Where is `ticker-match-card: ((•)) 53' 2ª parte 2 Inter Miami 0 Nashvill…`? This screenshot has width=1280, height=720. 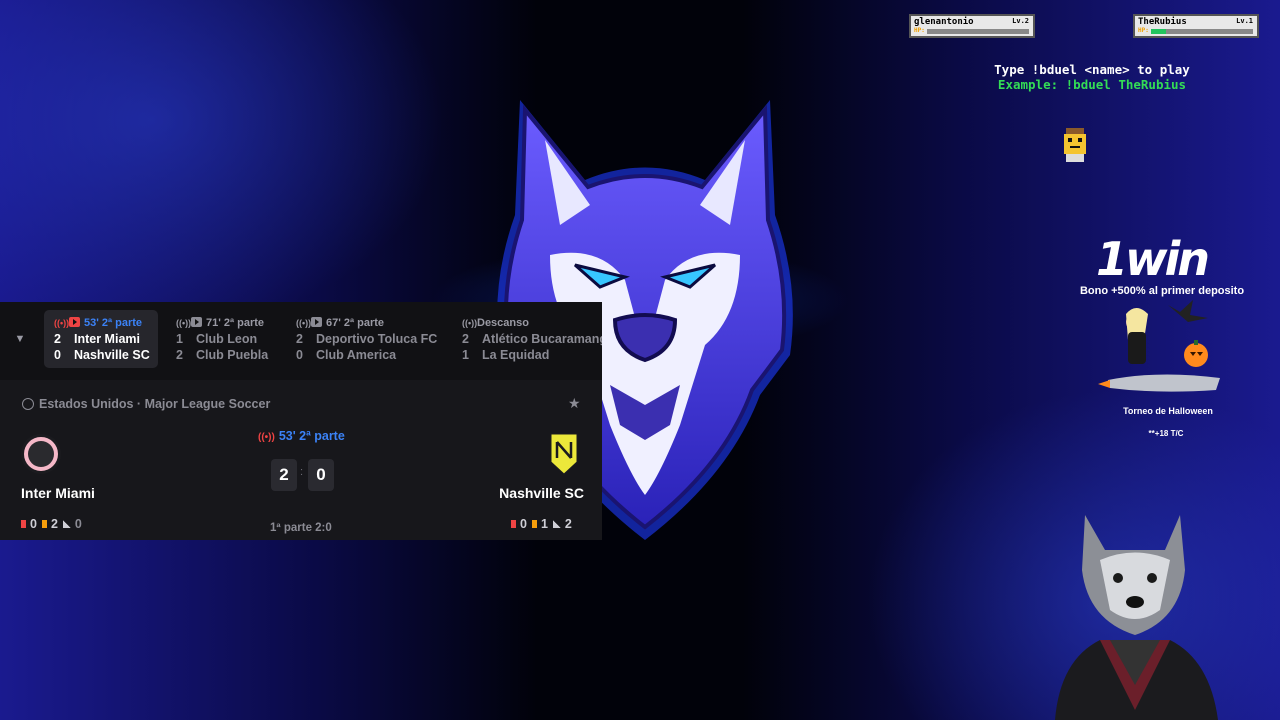
ticker-match-card: ((•)) 53' 2ª parte 2 Inter Miami 0 Nashvill… is located at coordinates (101, 339).